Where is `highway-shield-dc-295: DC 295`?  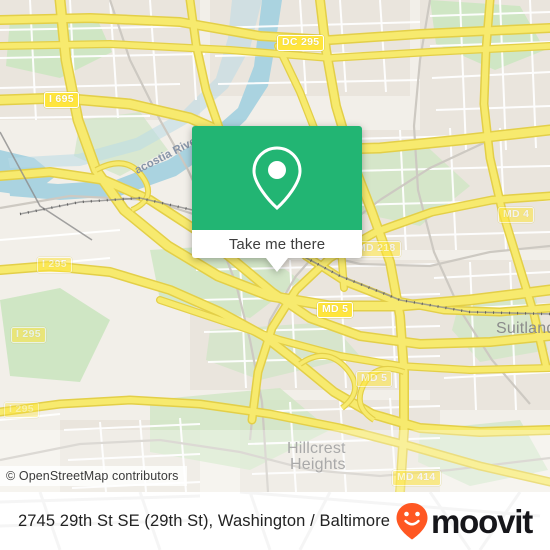
highway-shield-dc-295: DC 295 is located at coordinates (301, 43).